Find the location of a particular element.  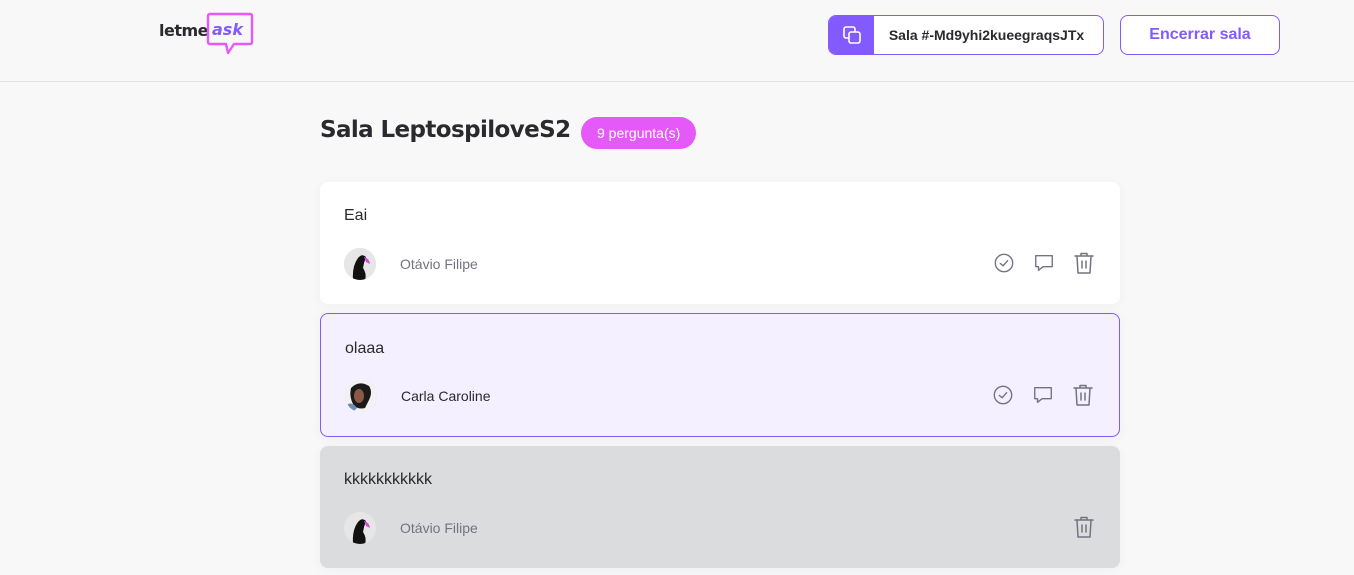

question-text: olaaa is located at coordinates (365, 348).